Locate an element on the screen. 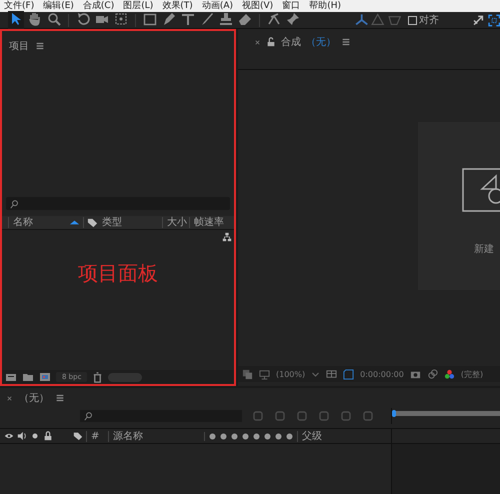  snap-checkbox is located at coordinates (413, 20).